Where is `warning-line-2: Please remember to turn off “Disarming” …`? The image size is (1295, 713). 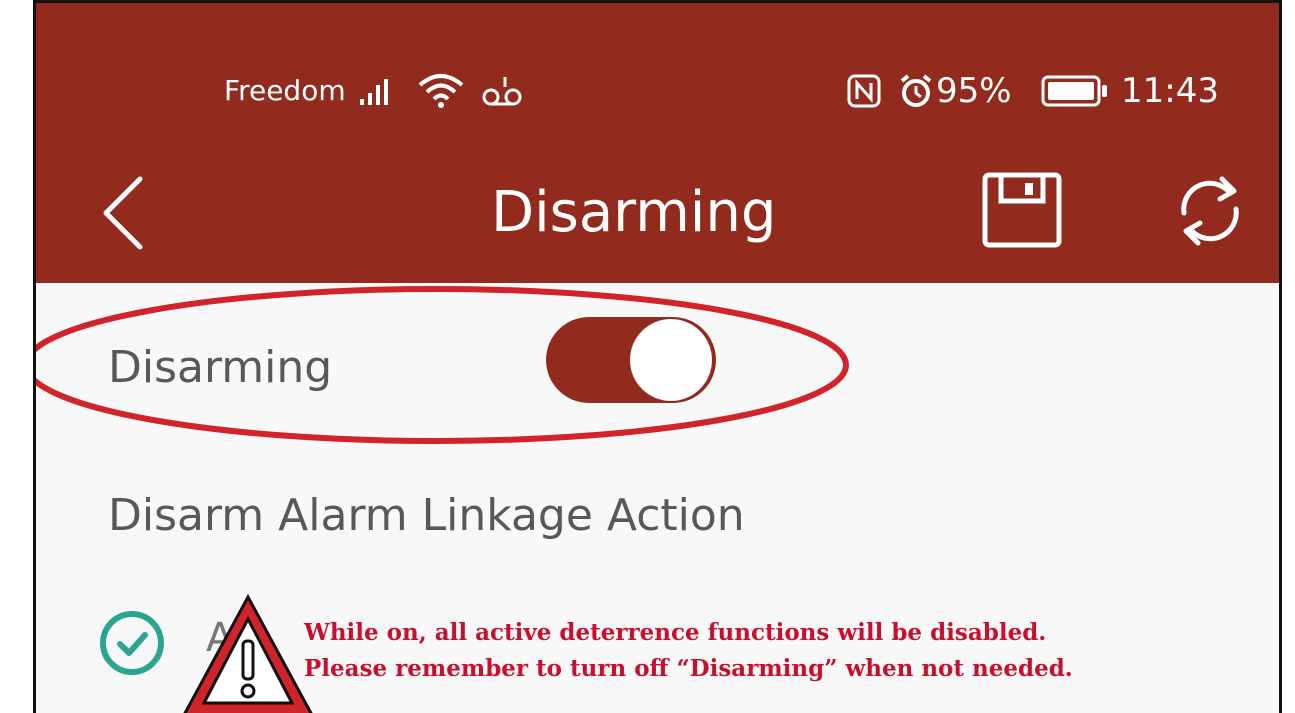 warning-line-2: Please remember to turn off “Disarming” … is located at coordinates (688, 668).